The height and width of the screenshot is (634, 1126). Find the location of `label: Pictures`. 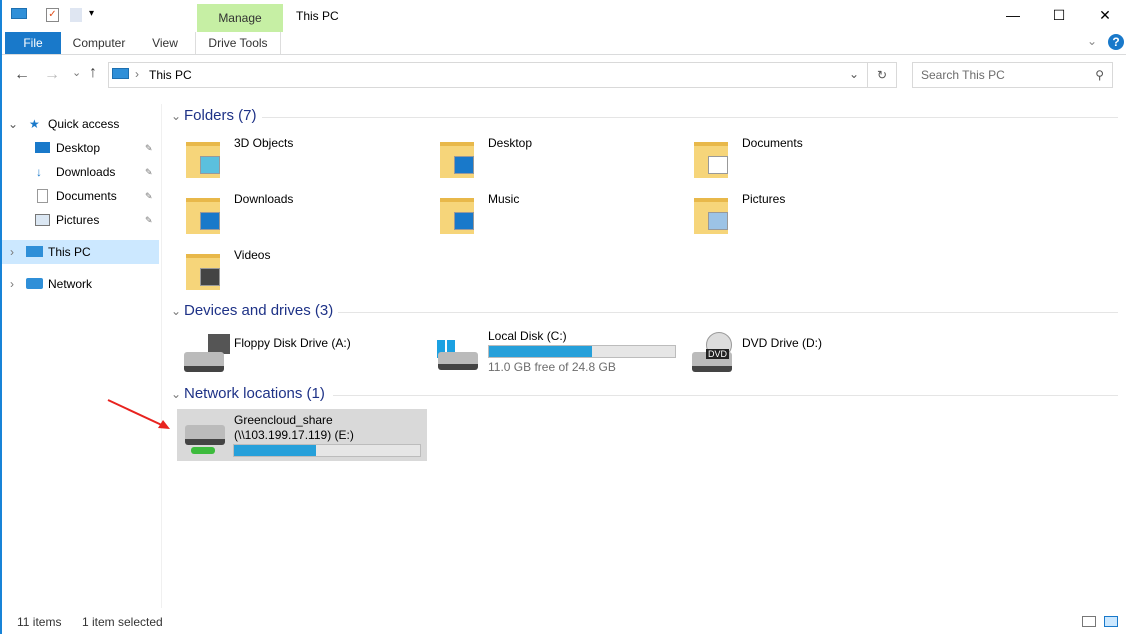

label: Pictures is located at coordinates (78, 220).